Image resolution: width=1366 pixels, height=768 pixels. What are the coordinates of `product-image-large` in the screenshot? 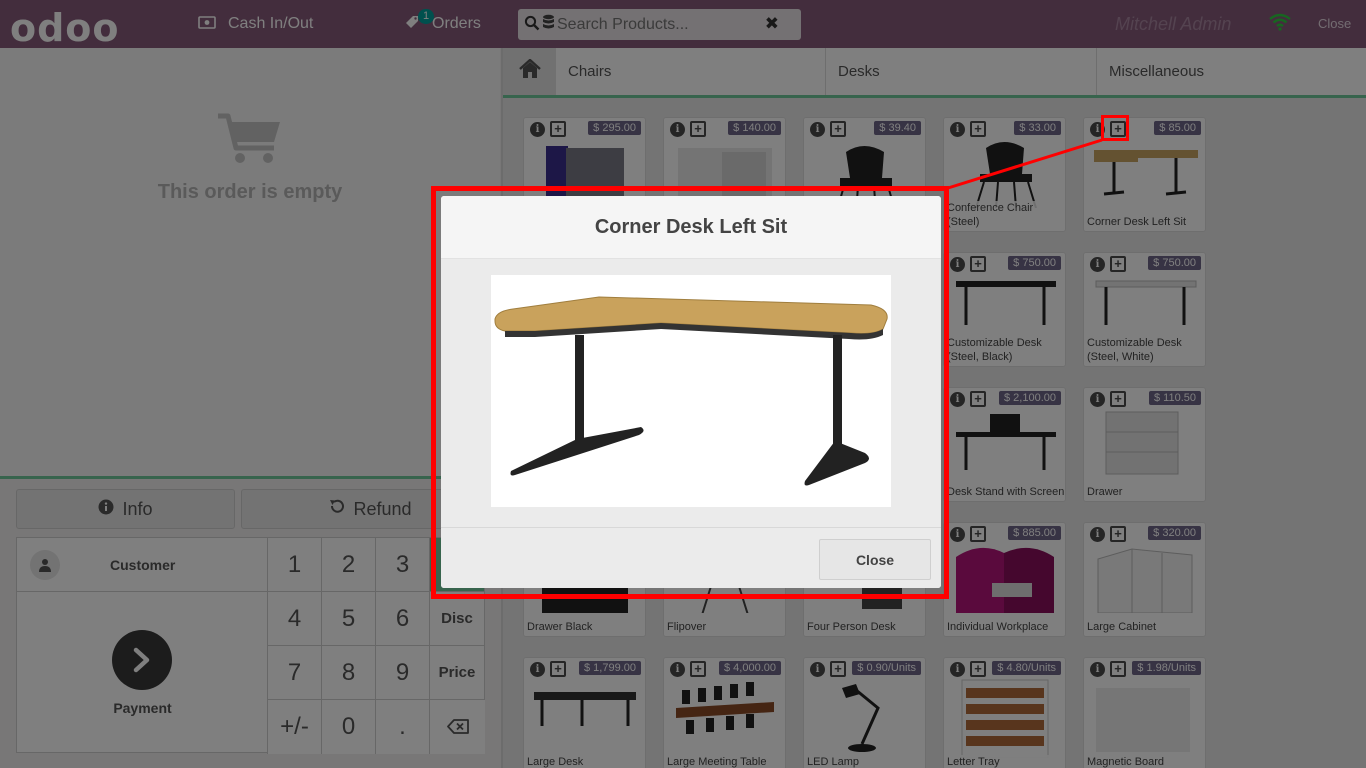 It's located at (691, 391).